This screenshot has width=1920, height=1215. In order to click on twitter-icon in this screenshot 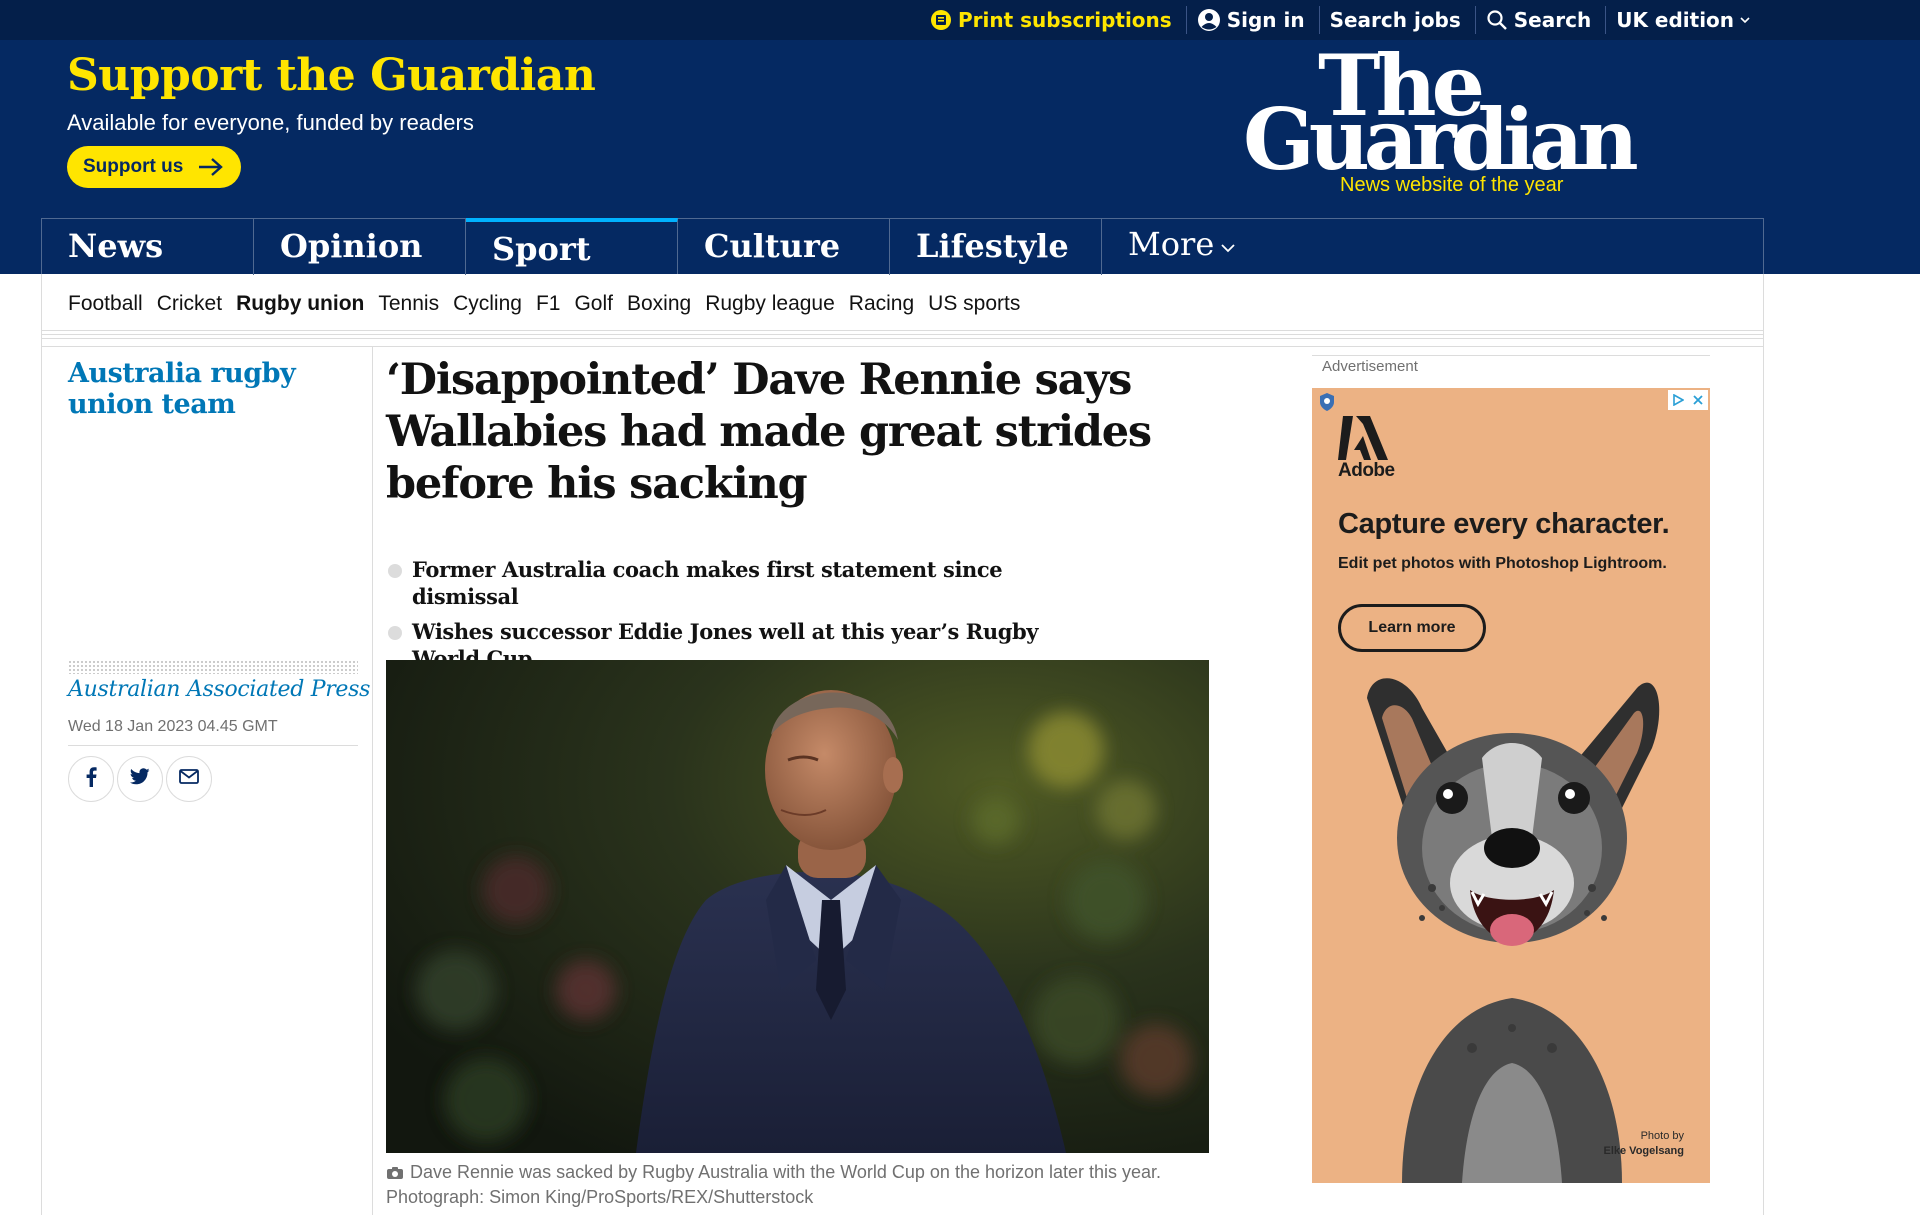, I will do `click(139, 779)`.